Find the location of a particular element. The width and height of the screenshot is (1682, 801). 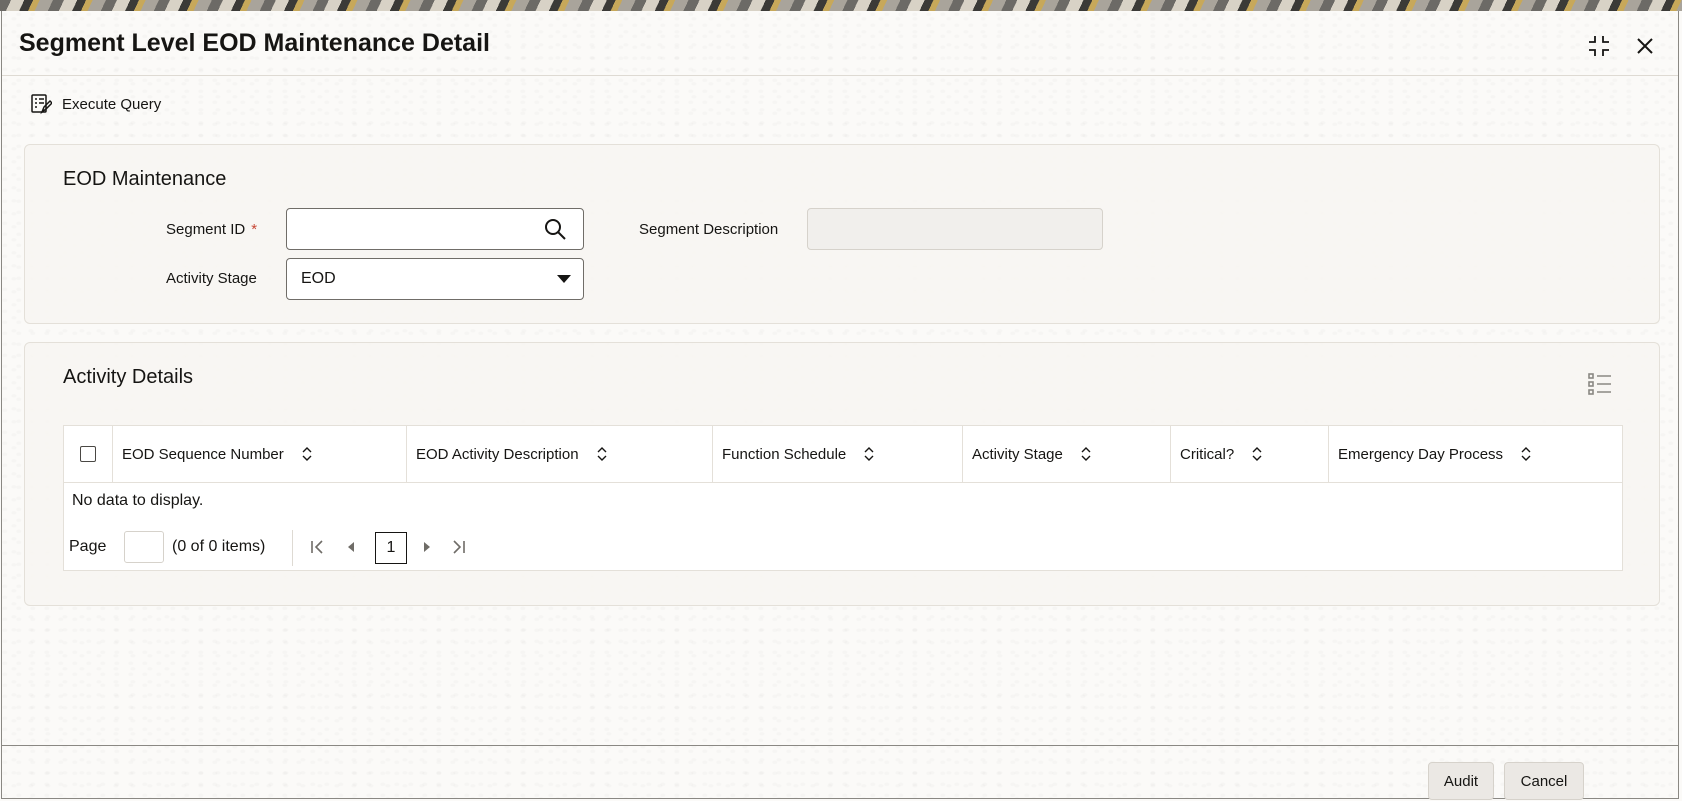

next-page-icon is located at coordinates (427, 547).